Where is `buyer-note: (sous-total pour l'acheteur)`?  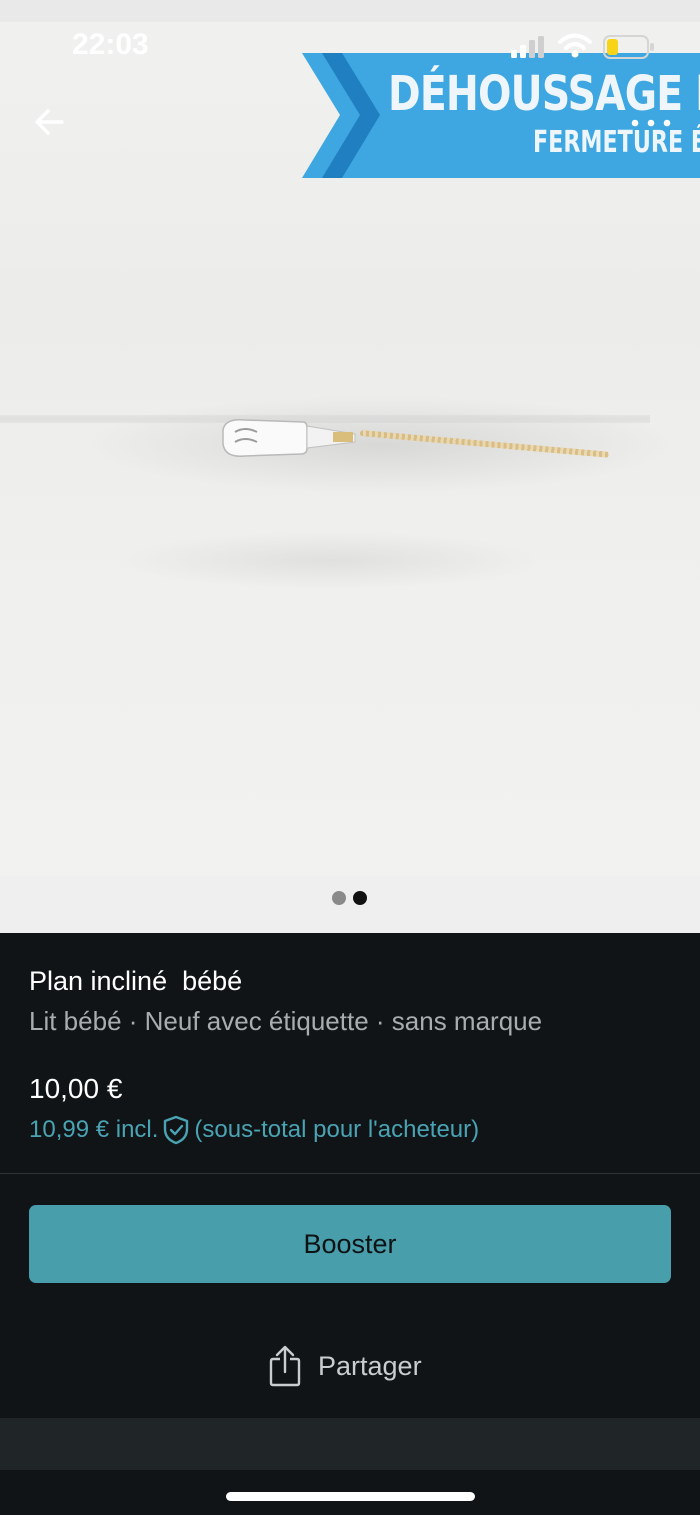 buyer-note: (sous-total pour l'acheteur) is located at coordinates (337, 1129).